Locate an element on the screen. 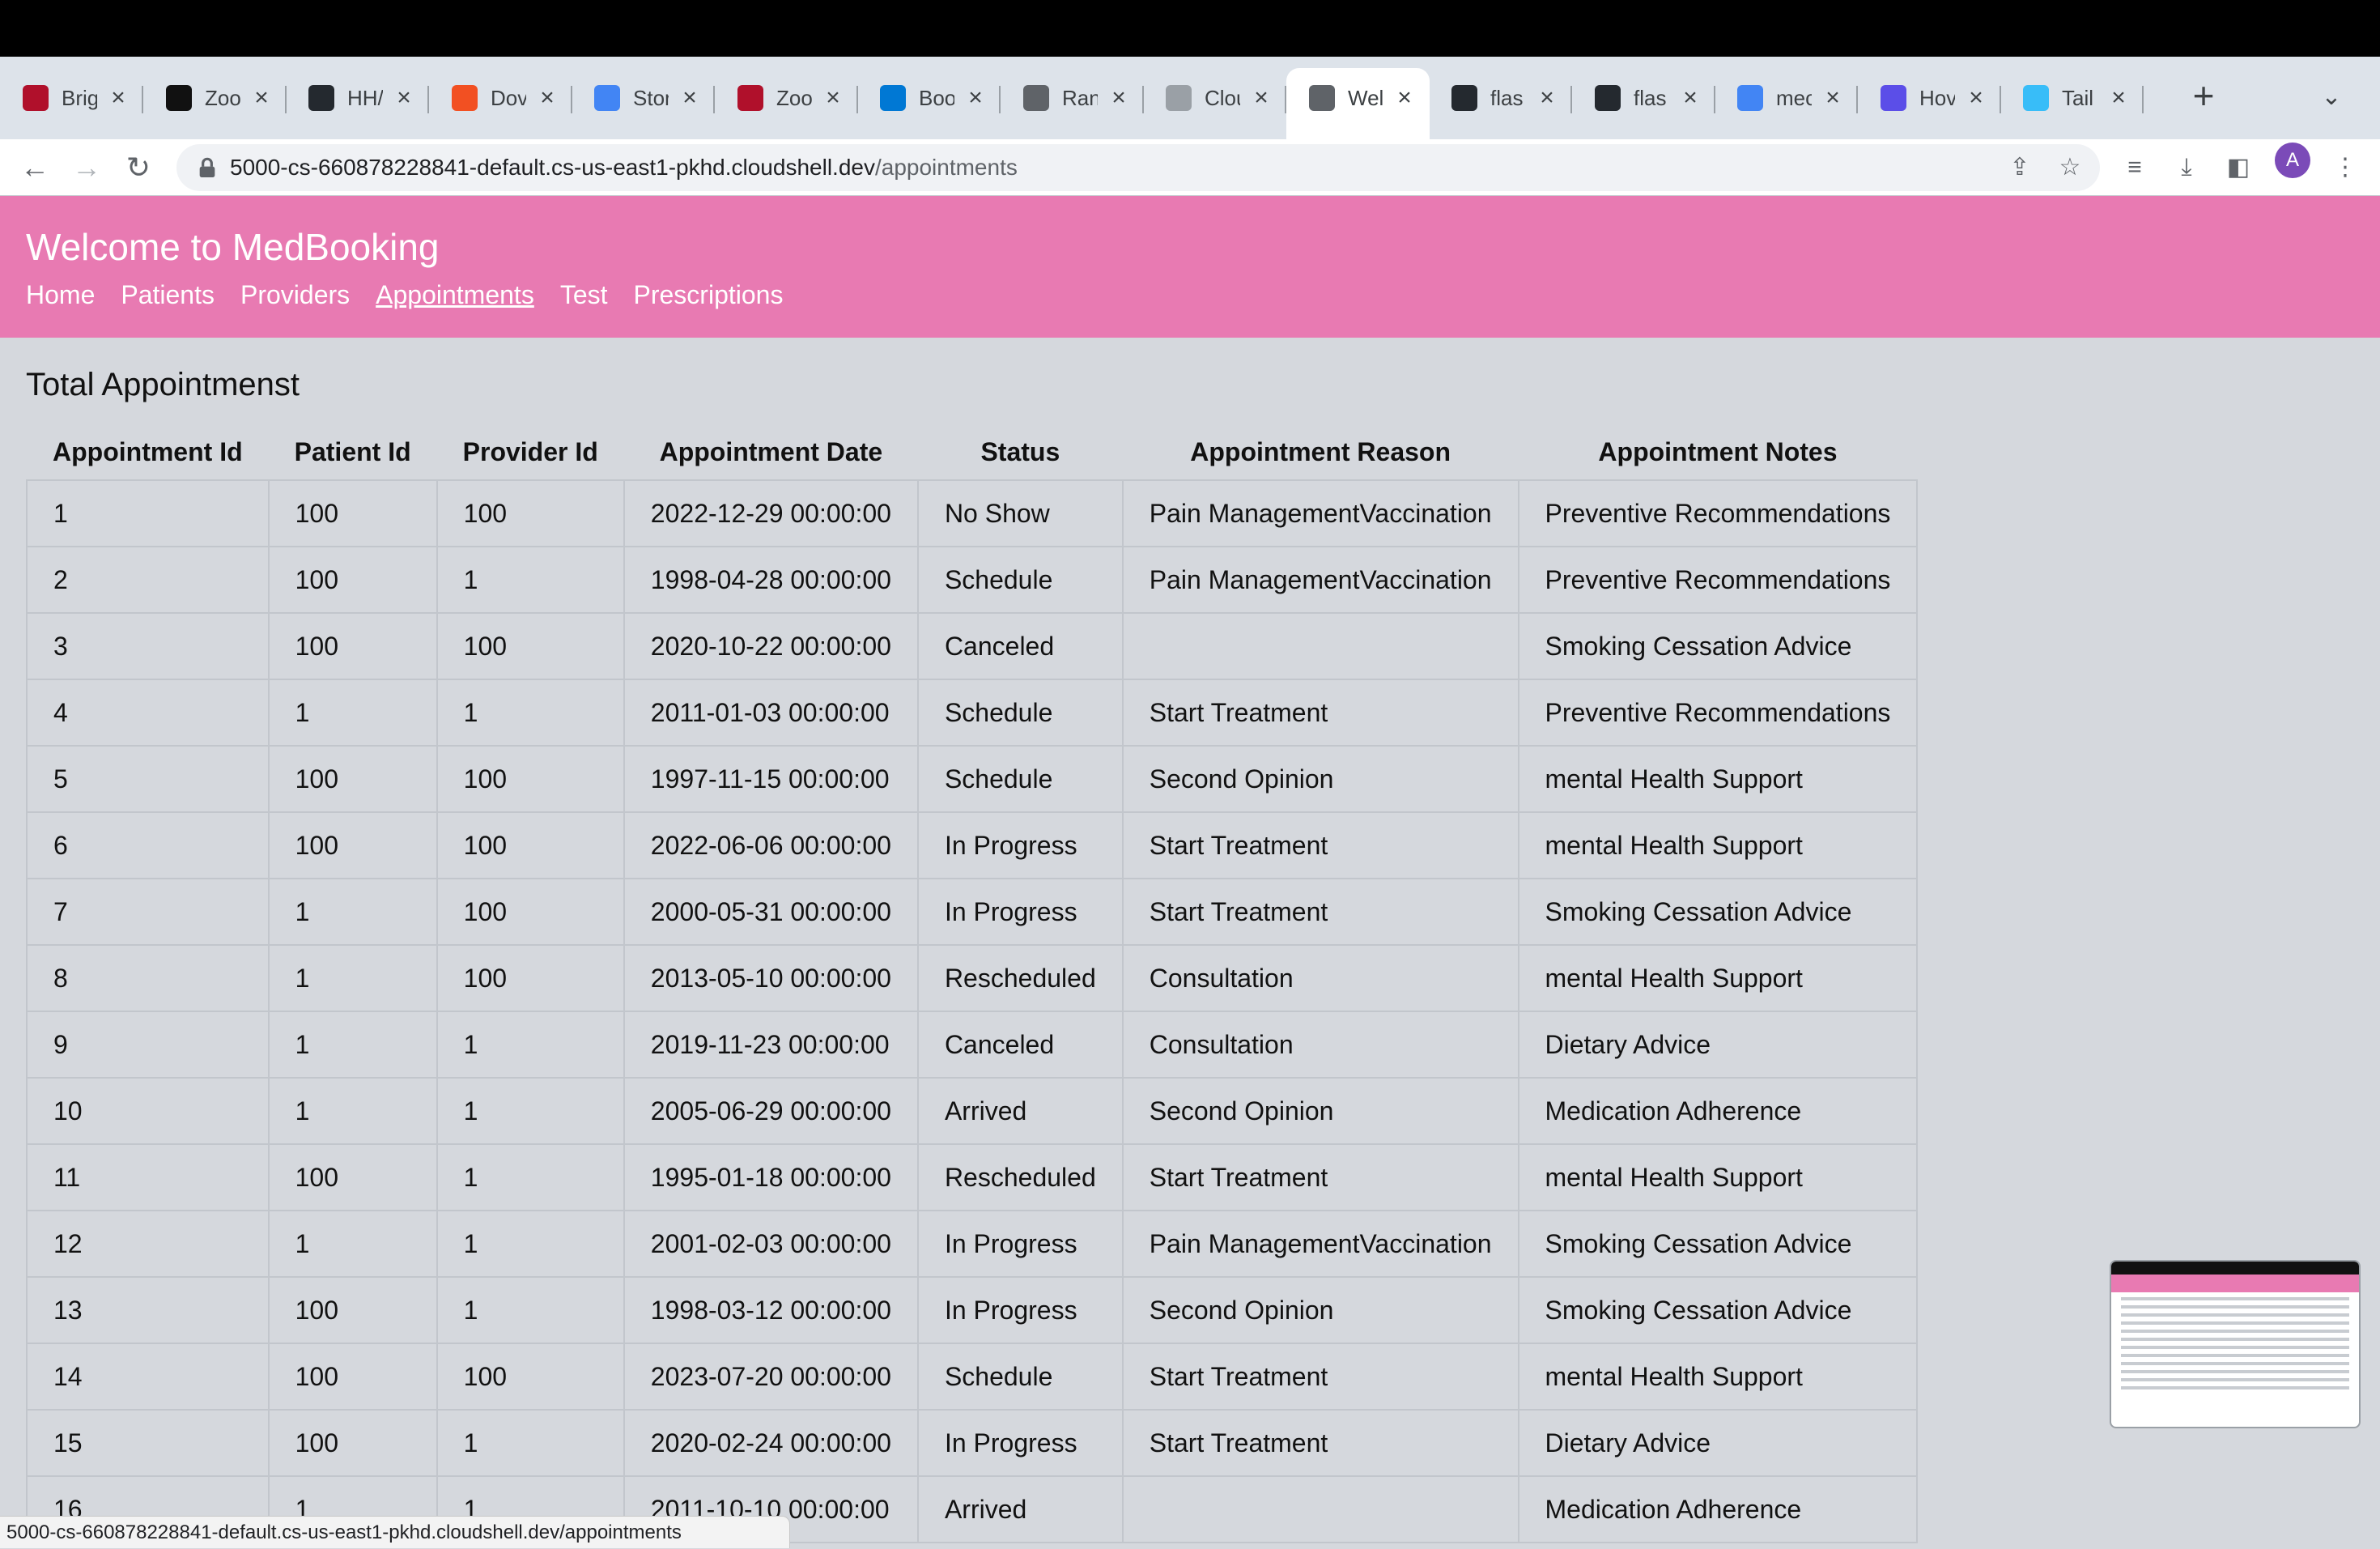  browser-tab: mec × is located at coordinates (1787, 98).